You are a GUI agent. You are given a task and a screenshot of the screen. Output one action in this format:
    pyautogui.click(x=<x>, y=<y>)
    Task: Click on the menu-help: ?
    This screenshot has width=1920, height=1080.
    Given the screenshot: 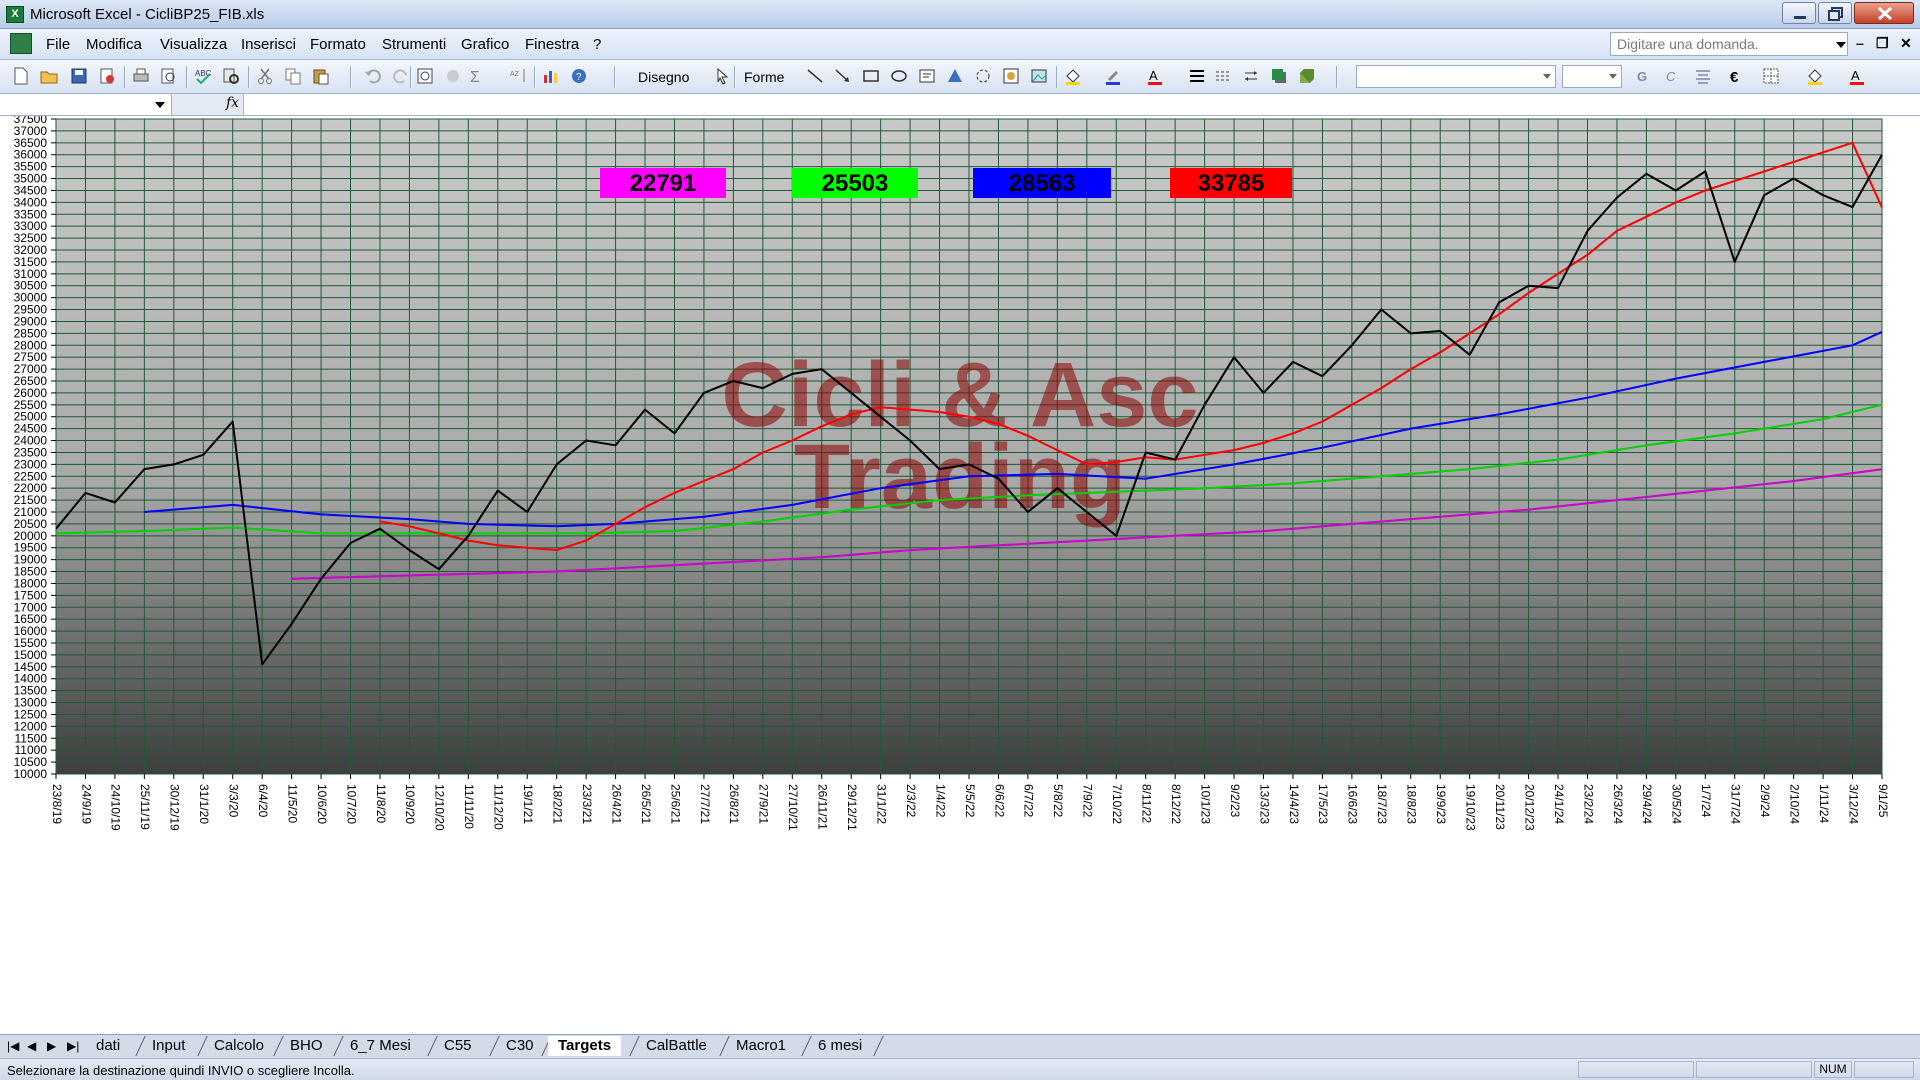 What is the action you would take?
    pyautogui.click(x=597, y=44)
    